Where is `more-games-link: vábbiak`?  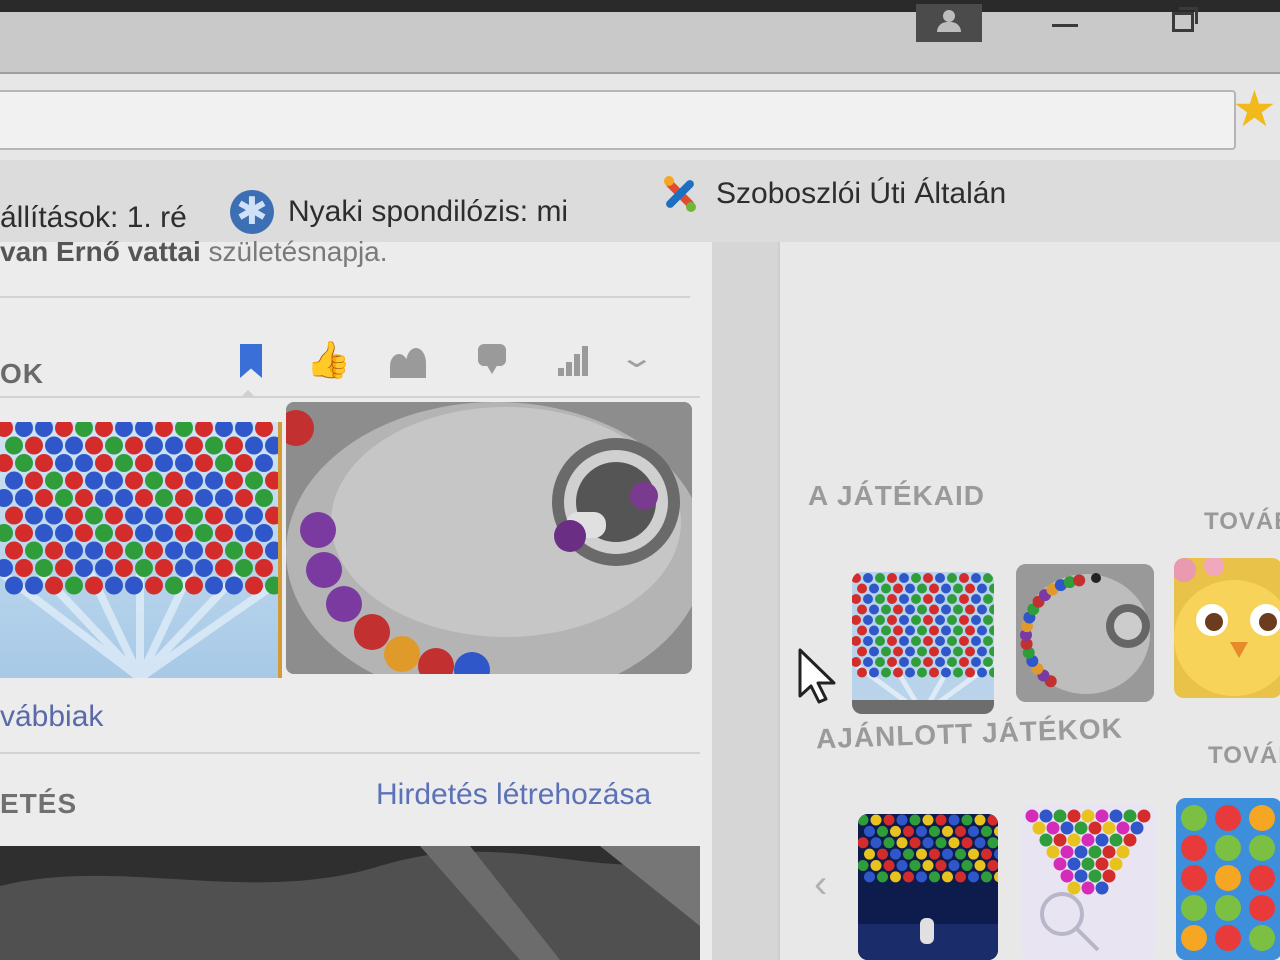 more-games-link: vábbiak is located at coordinates (51, 717).